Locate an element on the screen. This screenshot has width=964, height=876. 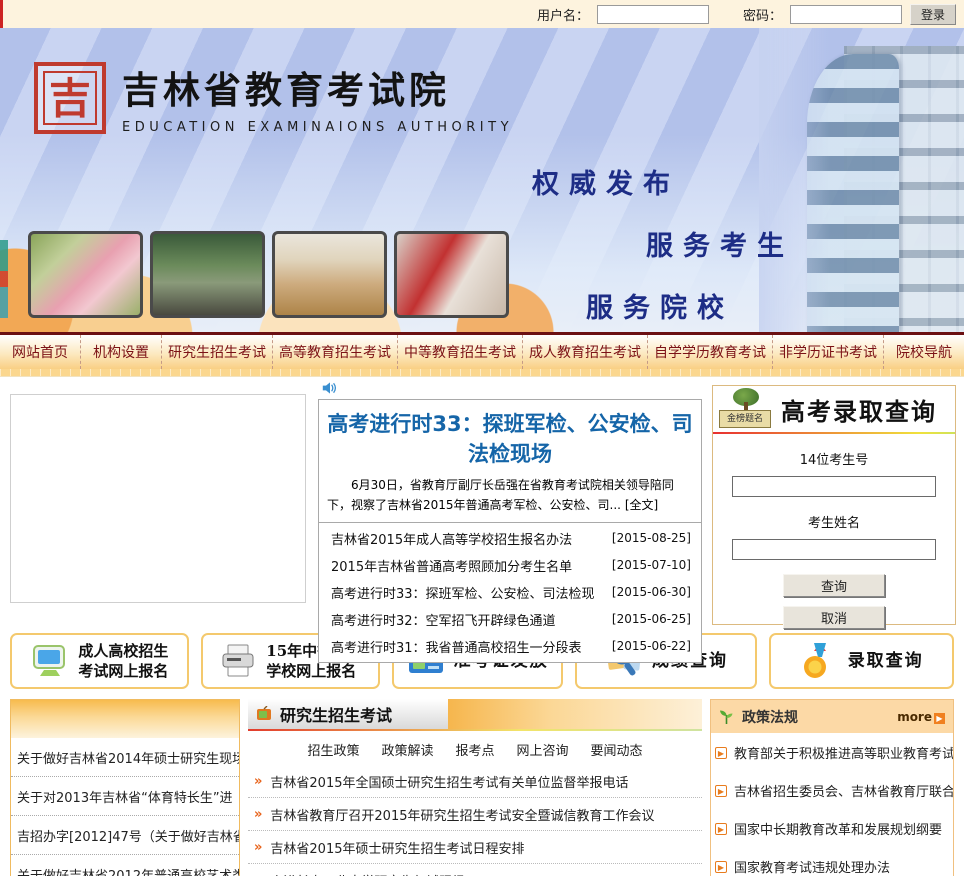
notice-link: 吉招办字[2012]47号（关于做好吉林省 is located at coordinates (125, 835).